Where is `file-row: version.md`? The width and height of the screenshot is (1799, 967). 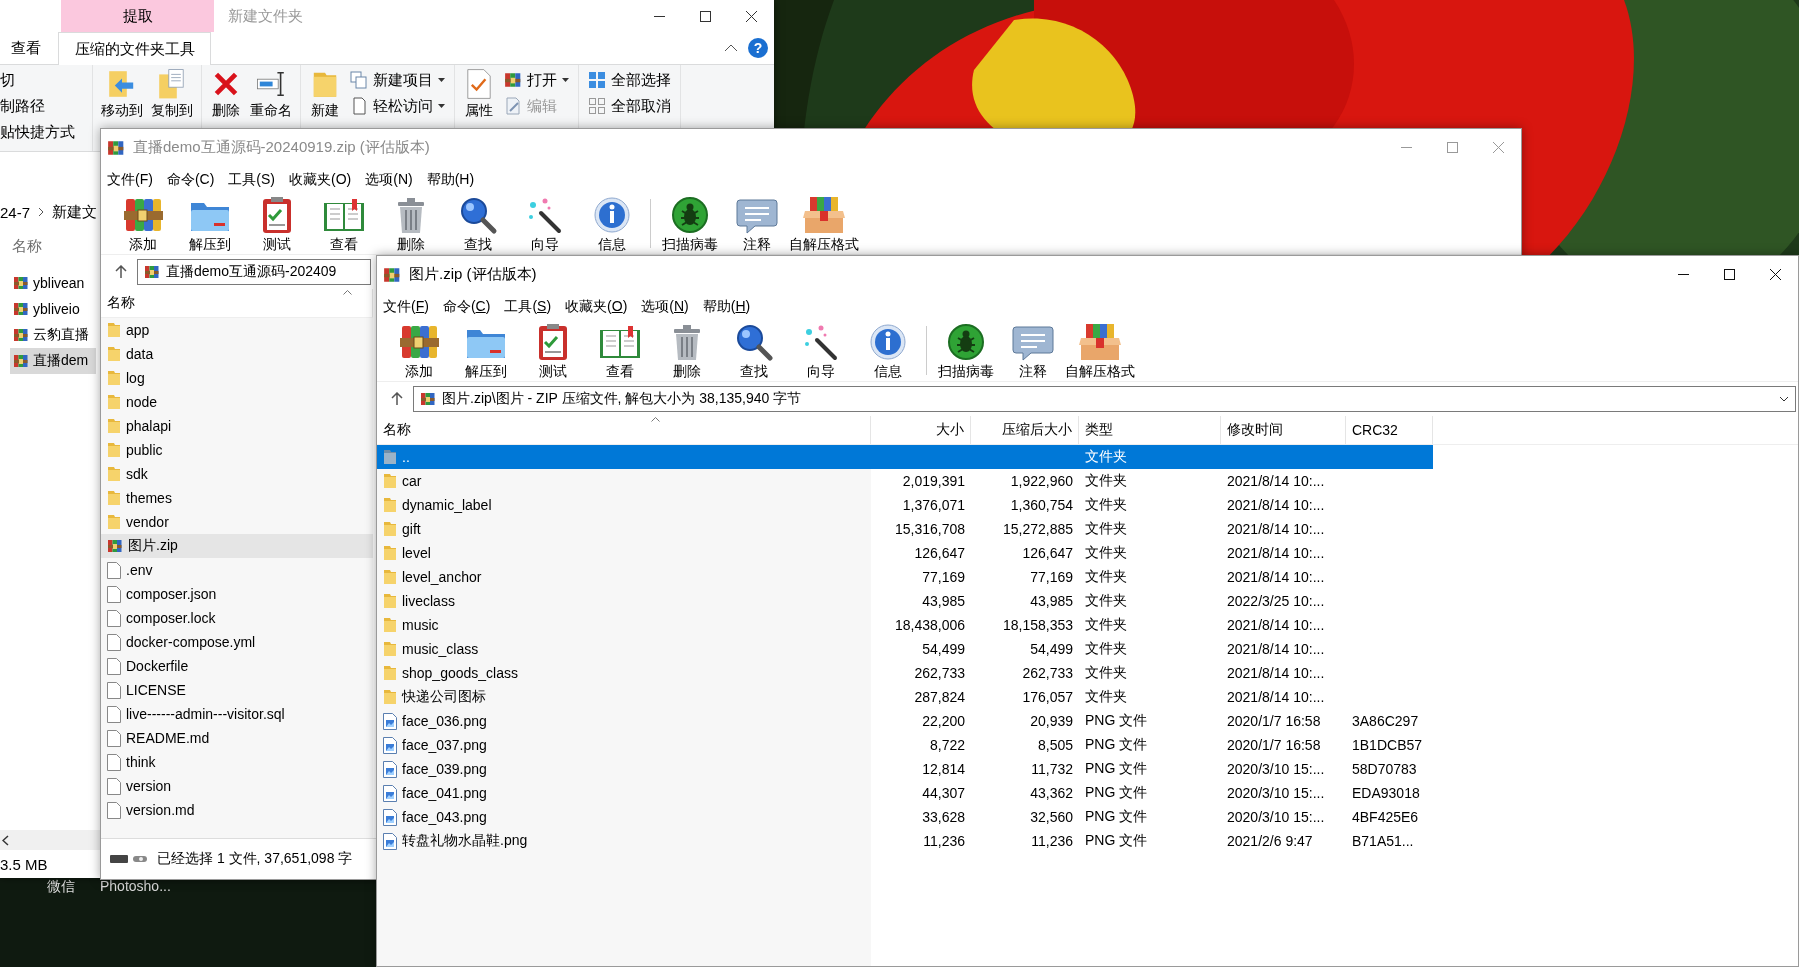
file-row: version.md is located at coordinates (237, 810).